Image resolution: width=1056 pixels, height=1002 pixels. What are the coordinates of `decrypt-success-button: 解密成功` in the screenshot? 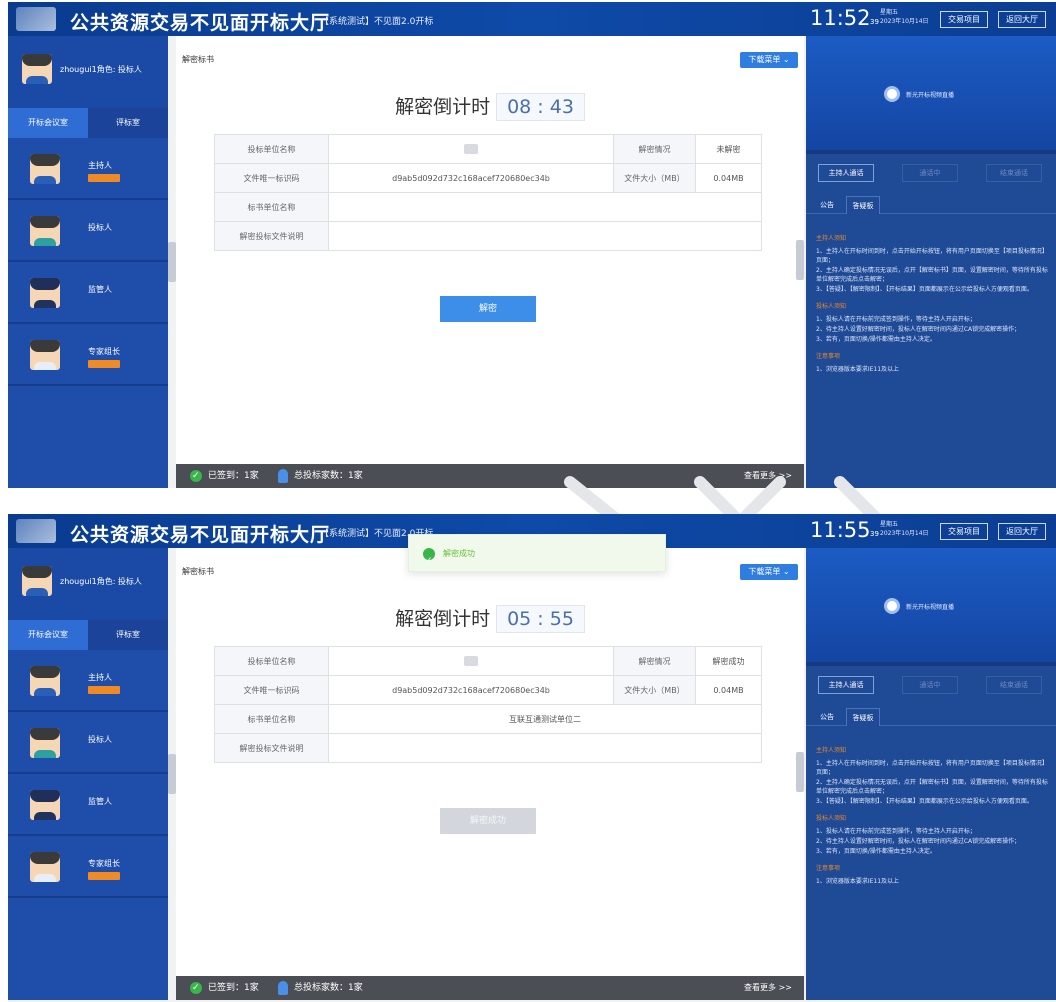 It's located at (488, 821).